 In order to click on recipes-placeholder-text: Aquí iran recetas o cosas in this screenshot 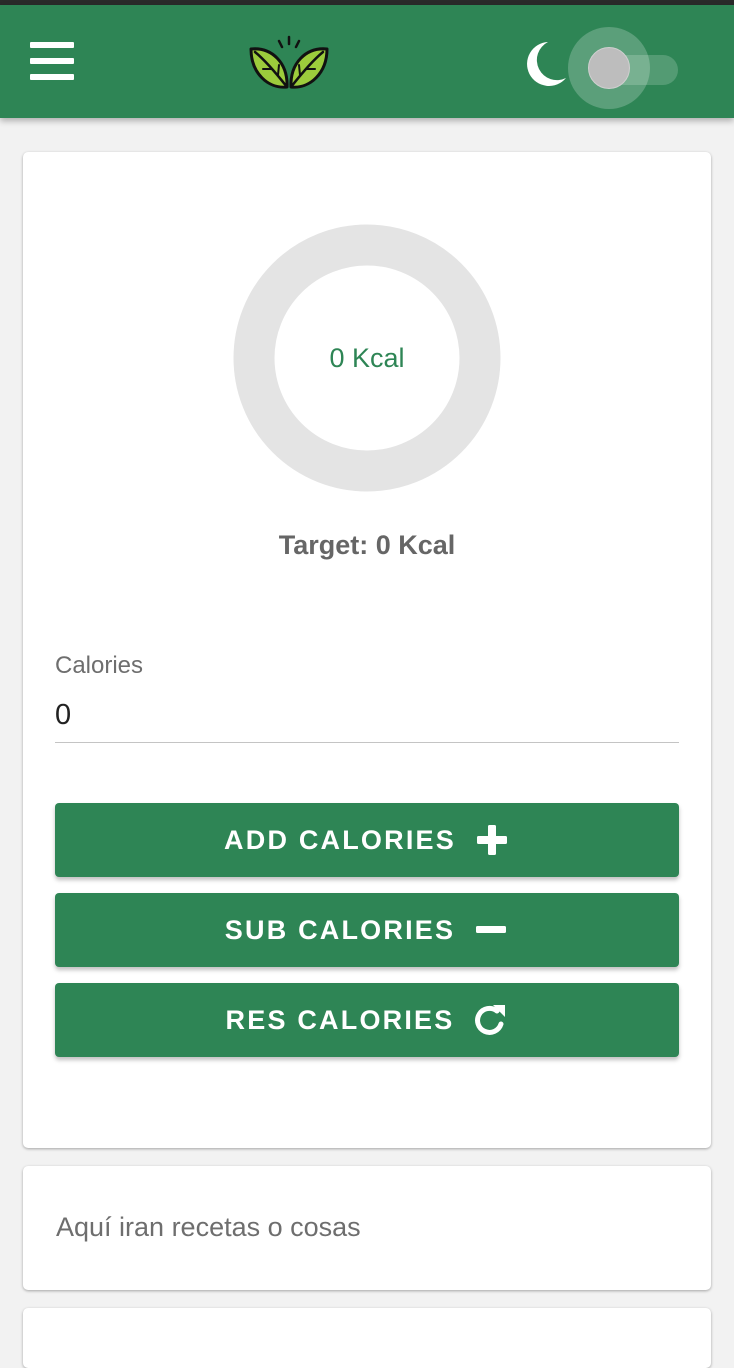, I will do `click(208, 1227)`.